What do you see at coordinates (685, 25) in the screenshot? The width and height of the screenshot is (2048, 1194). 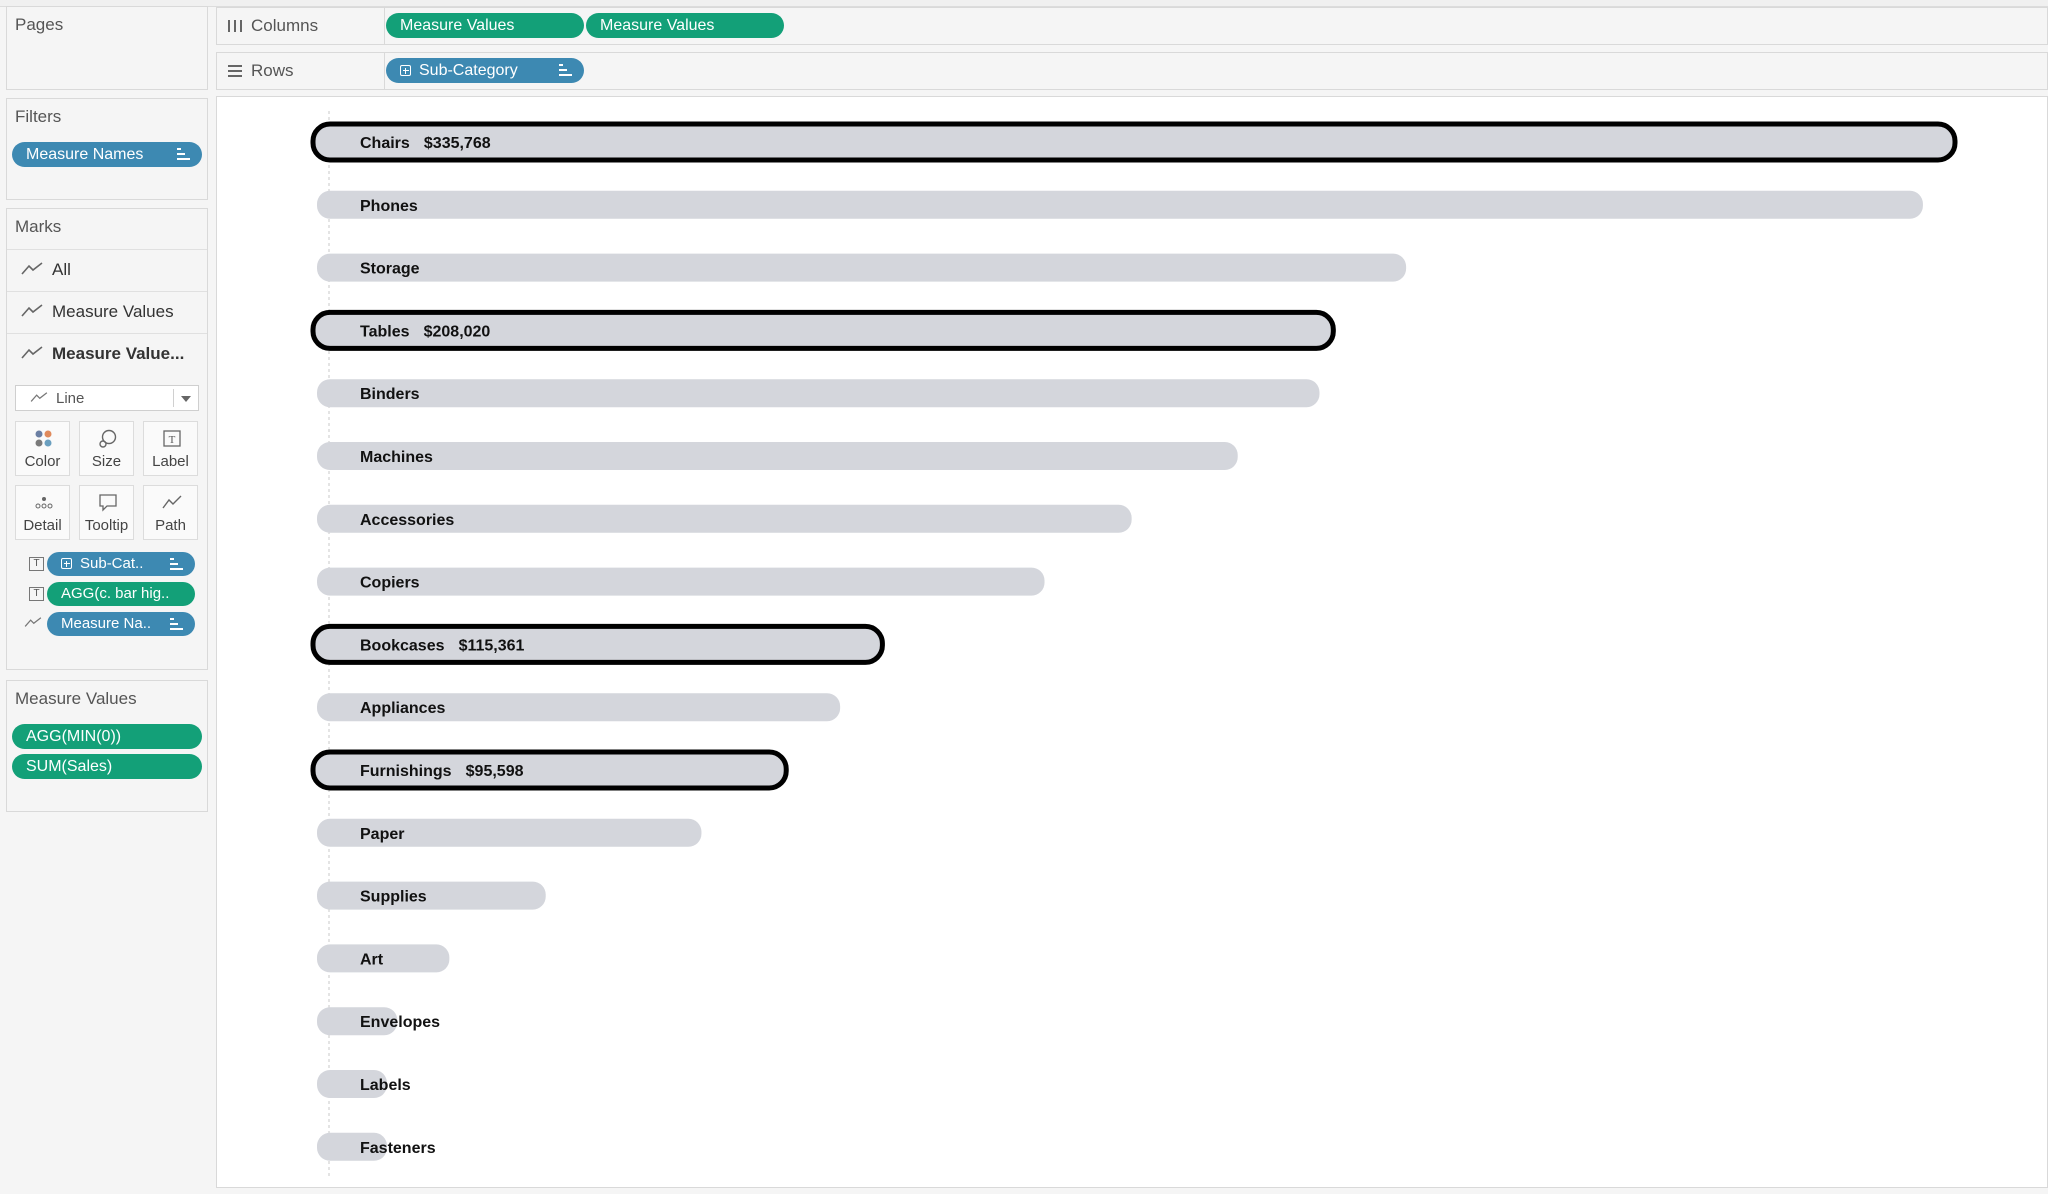 I see `columns-pill-measure-values-2: Measure Values` at bounding box center [685, 25].